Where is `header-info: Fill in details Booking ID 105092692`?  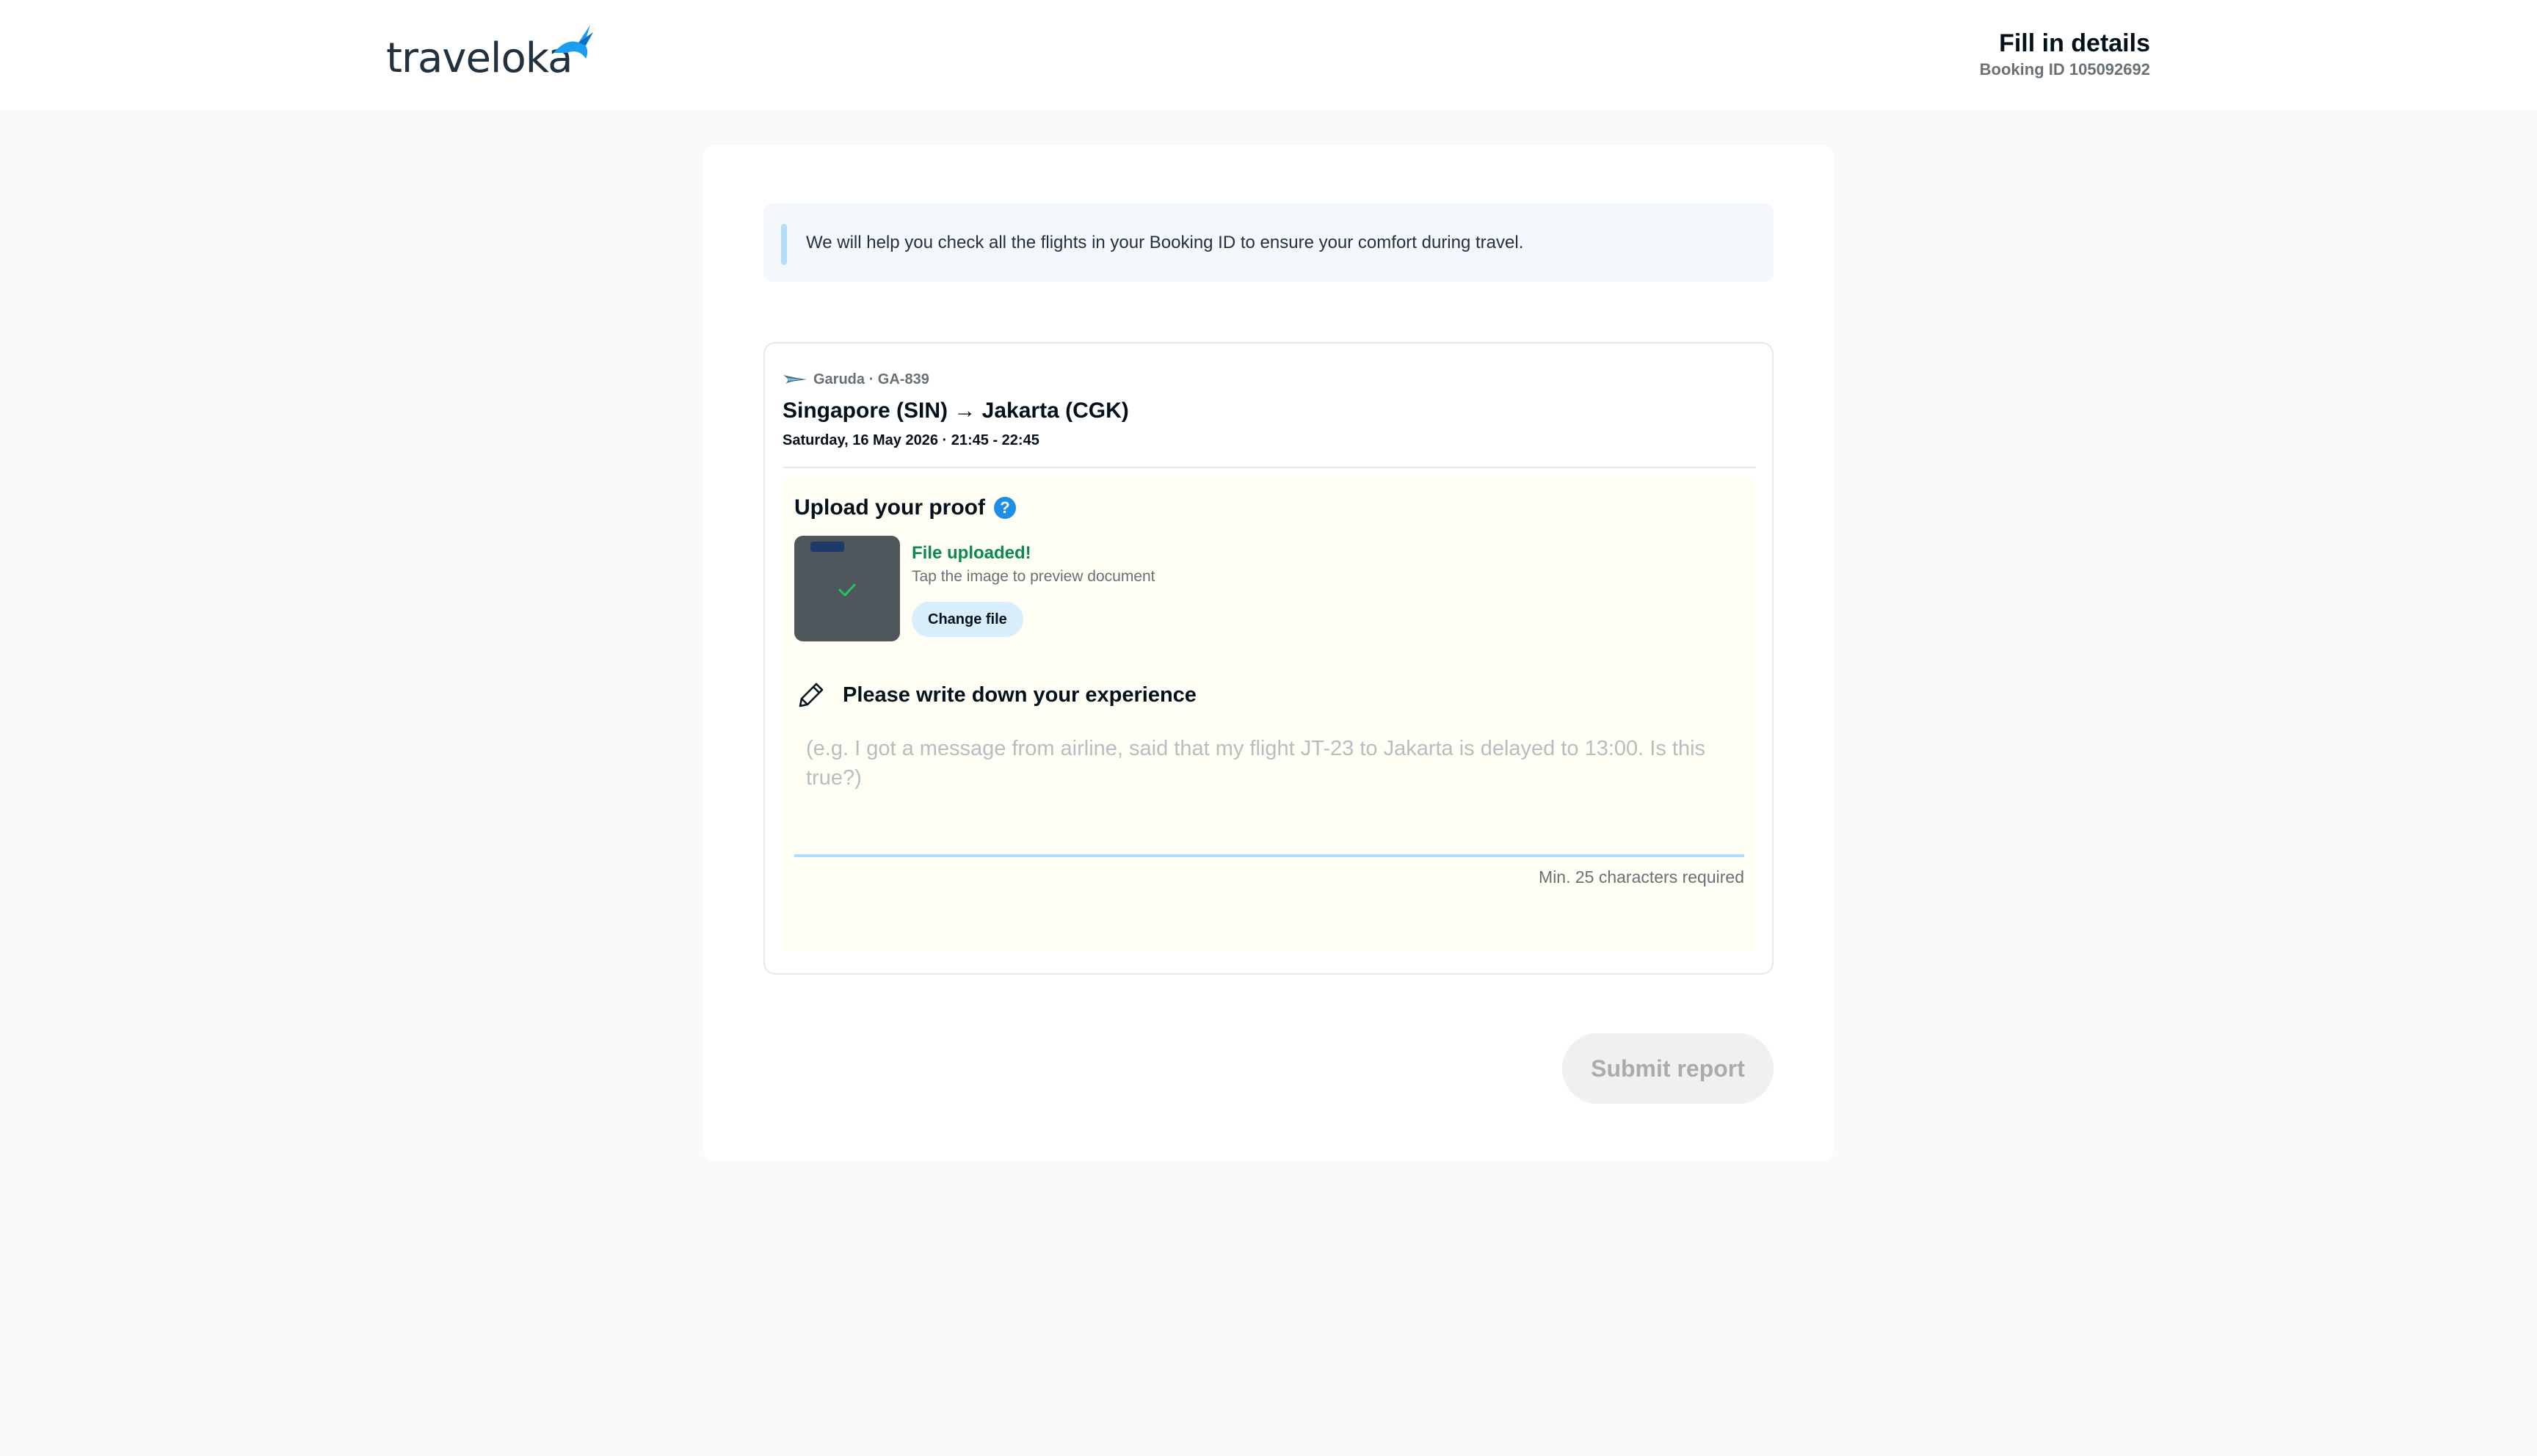
header-info: Fill in details Booking ID 105092692 is located at coordinates (2065, 54).